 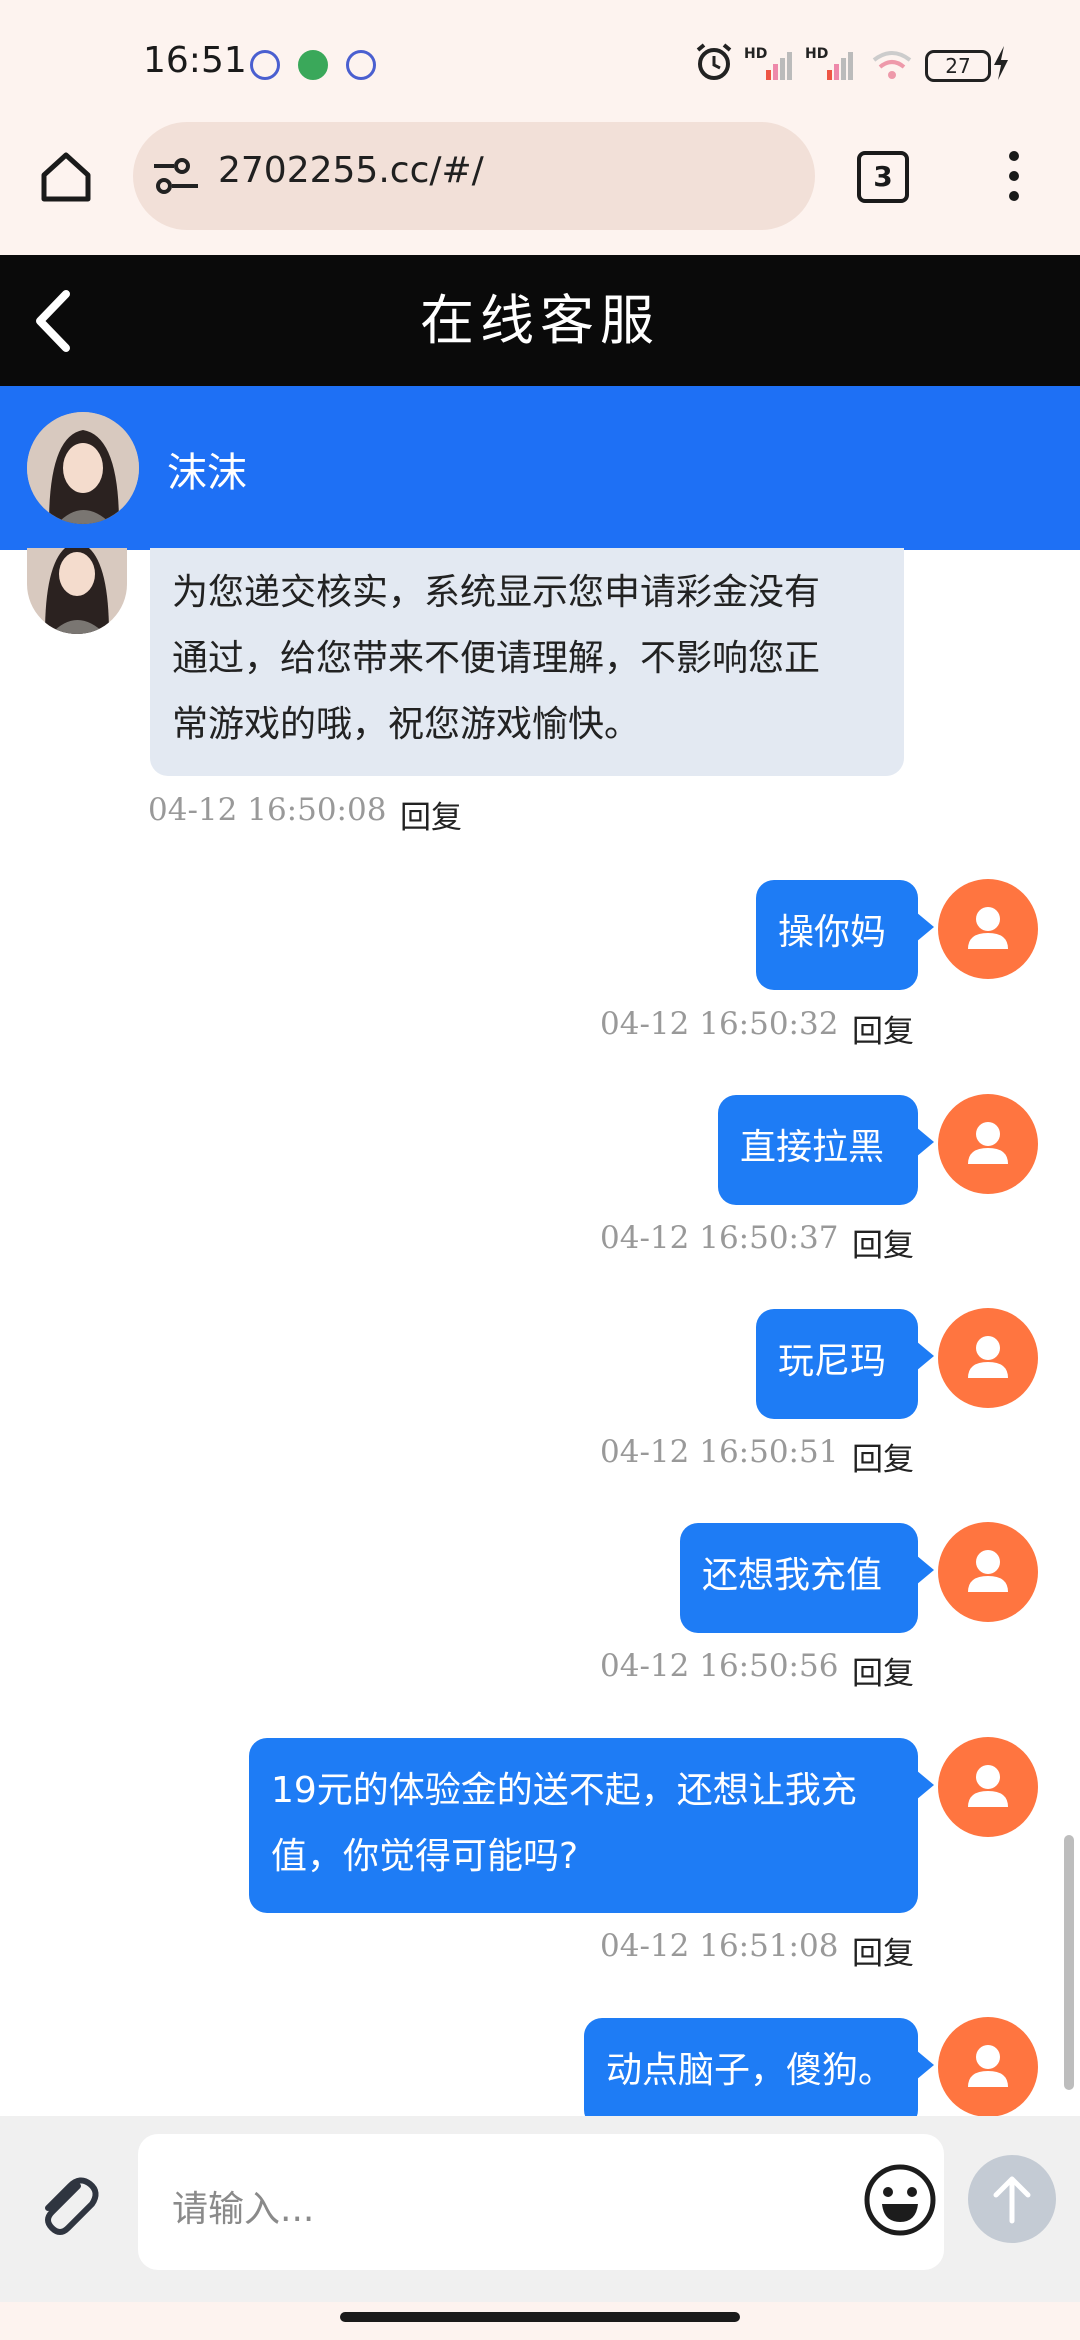 I want to click on alarm-icon, so click(x=714, y=61).